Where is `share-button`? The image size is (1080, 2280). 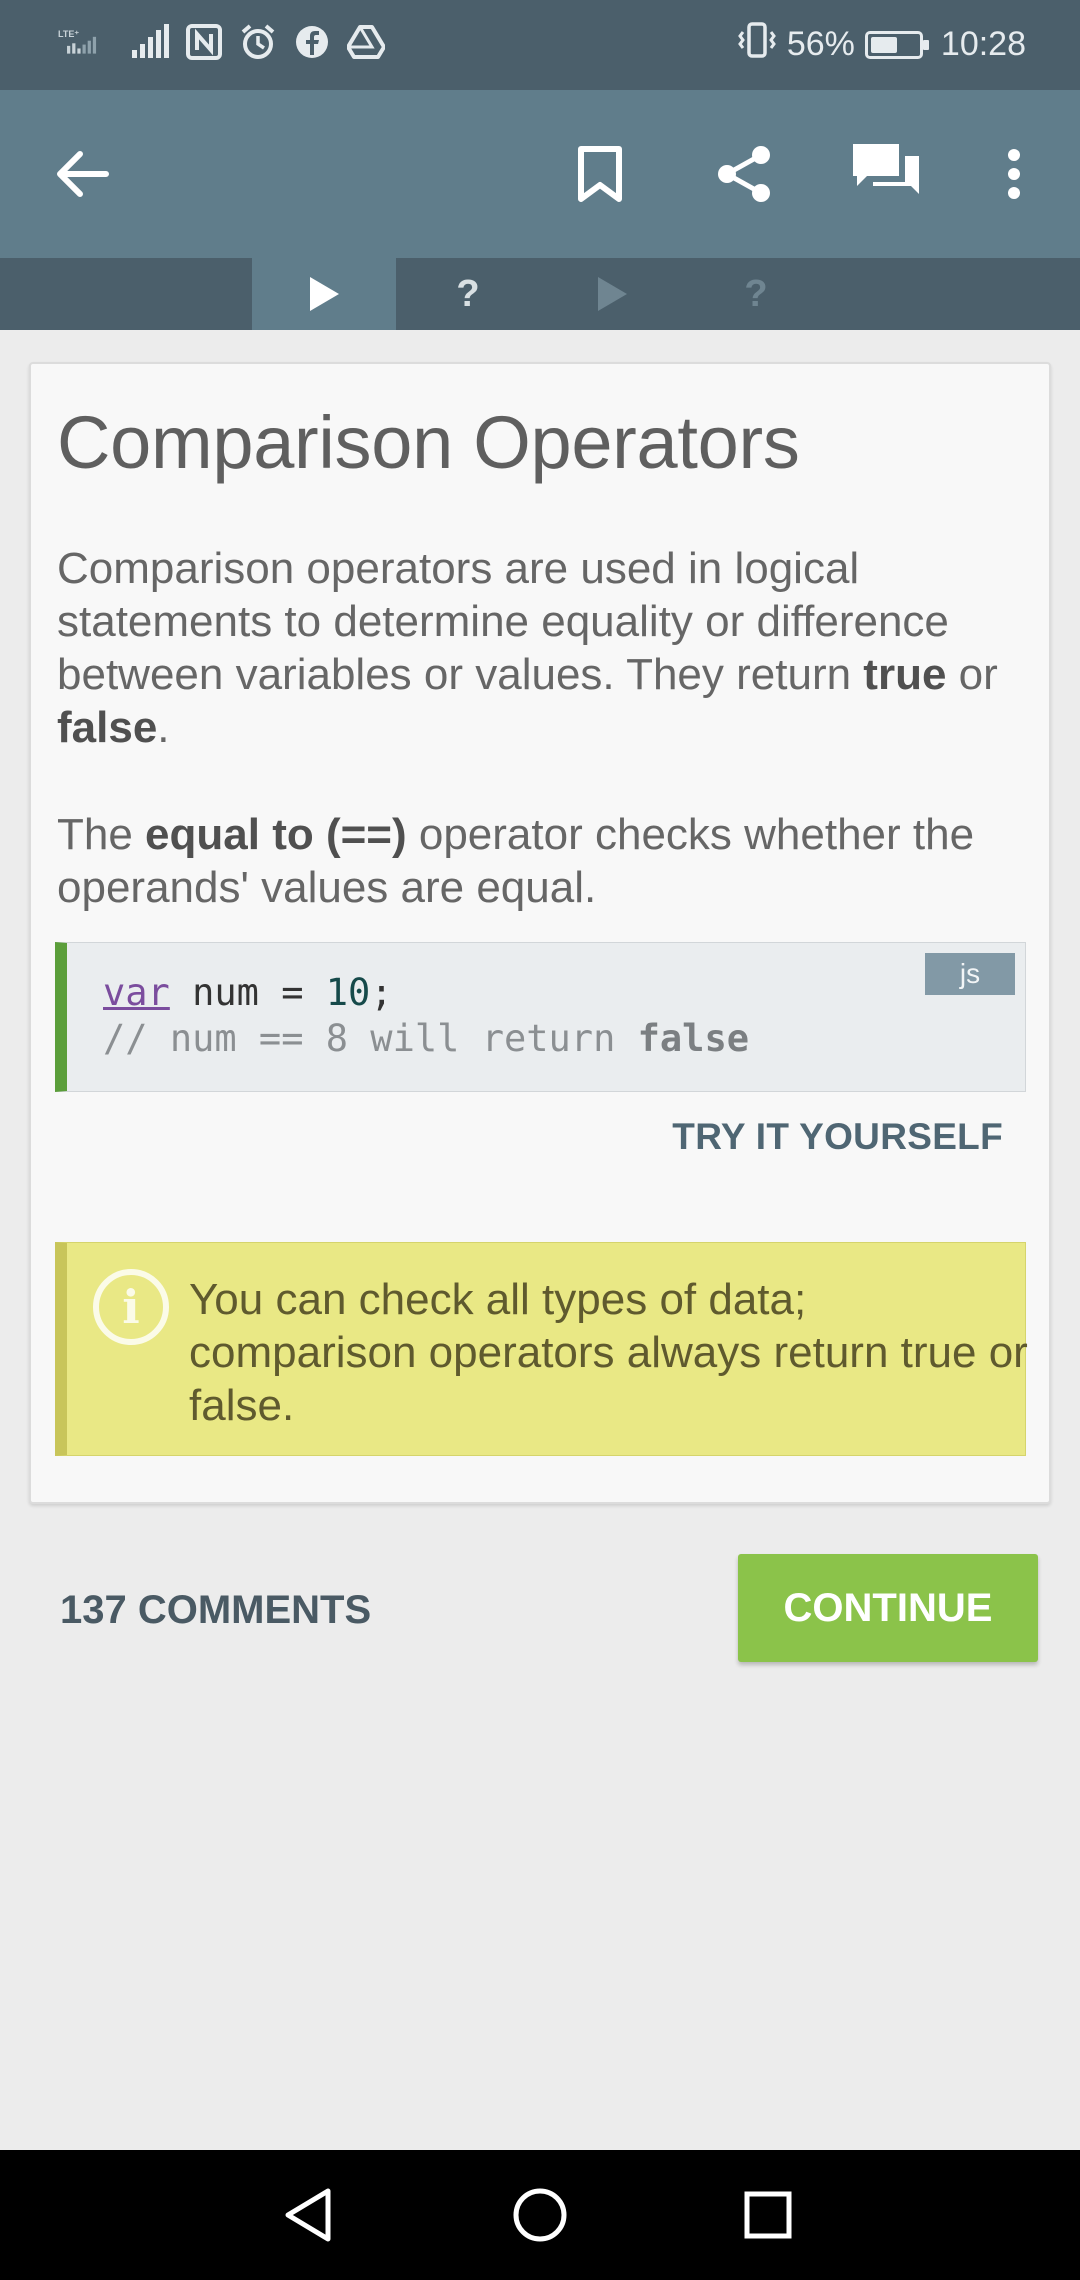
share-button is located at coordinates (744, 174).